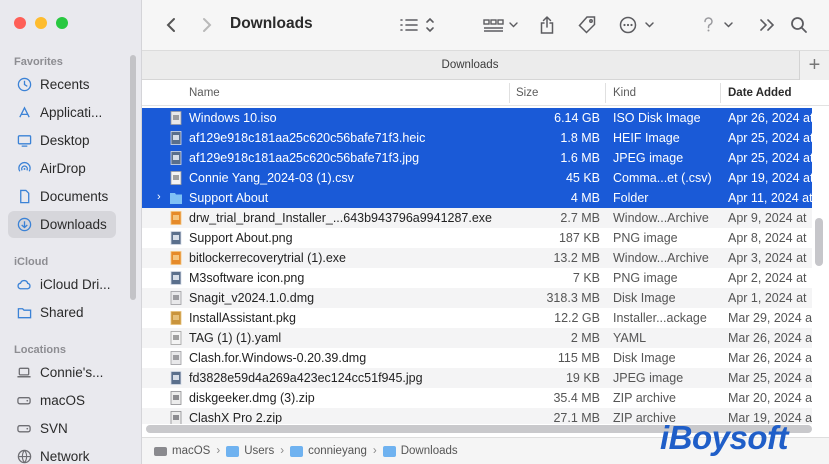 The image size is (829, 464). Describe the element at coordinates (62, 428) in the screenshot. I see `sidebar-item-svn: SVN` at that location.